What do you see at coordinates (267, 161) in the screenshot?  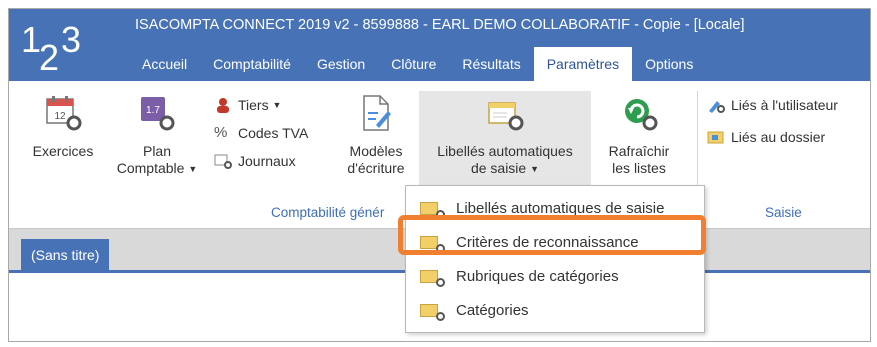 I see `journaux-label: Journaux` at bounding box center [267, 161].